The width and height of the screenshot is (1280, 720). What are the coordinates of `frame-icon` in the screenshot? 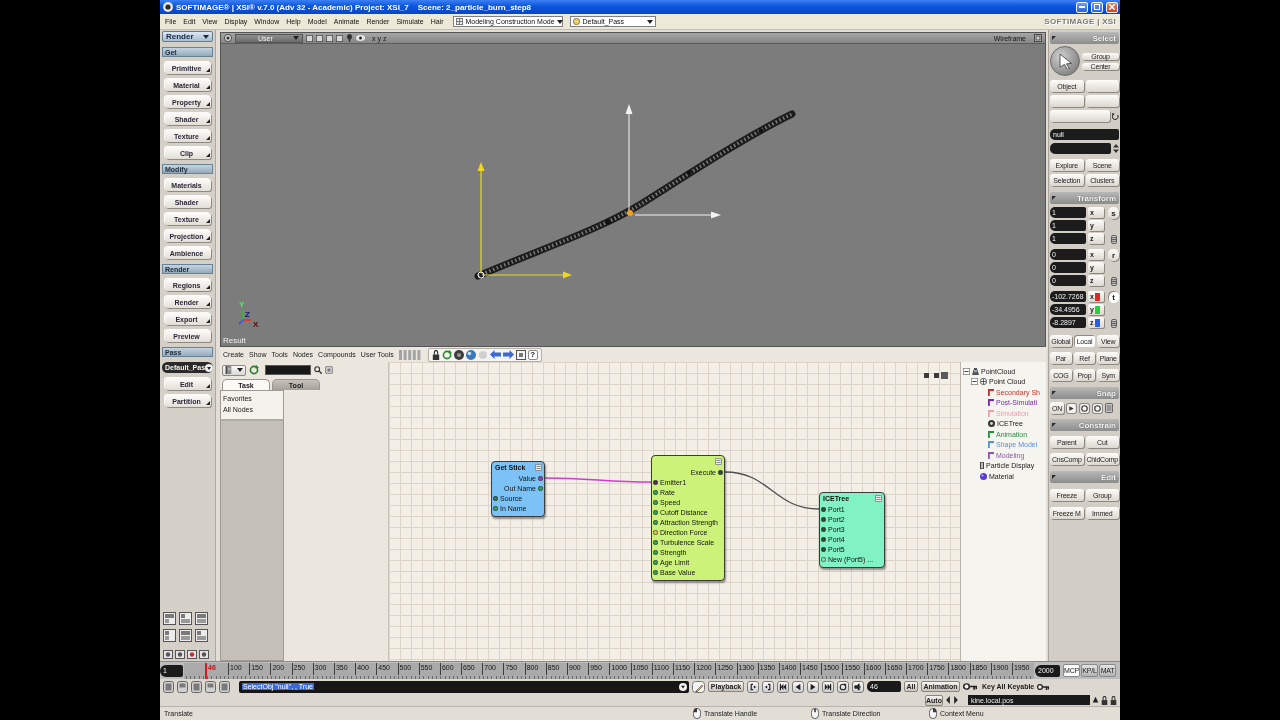 It's located at (520, 354).